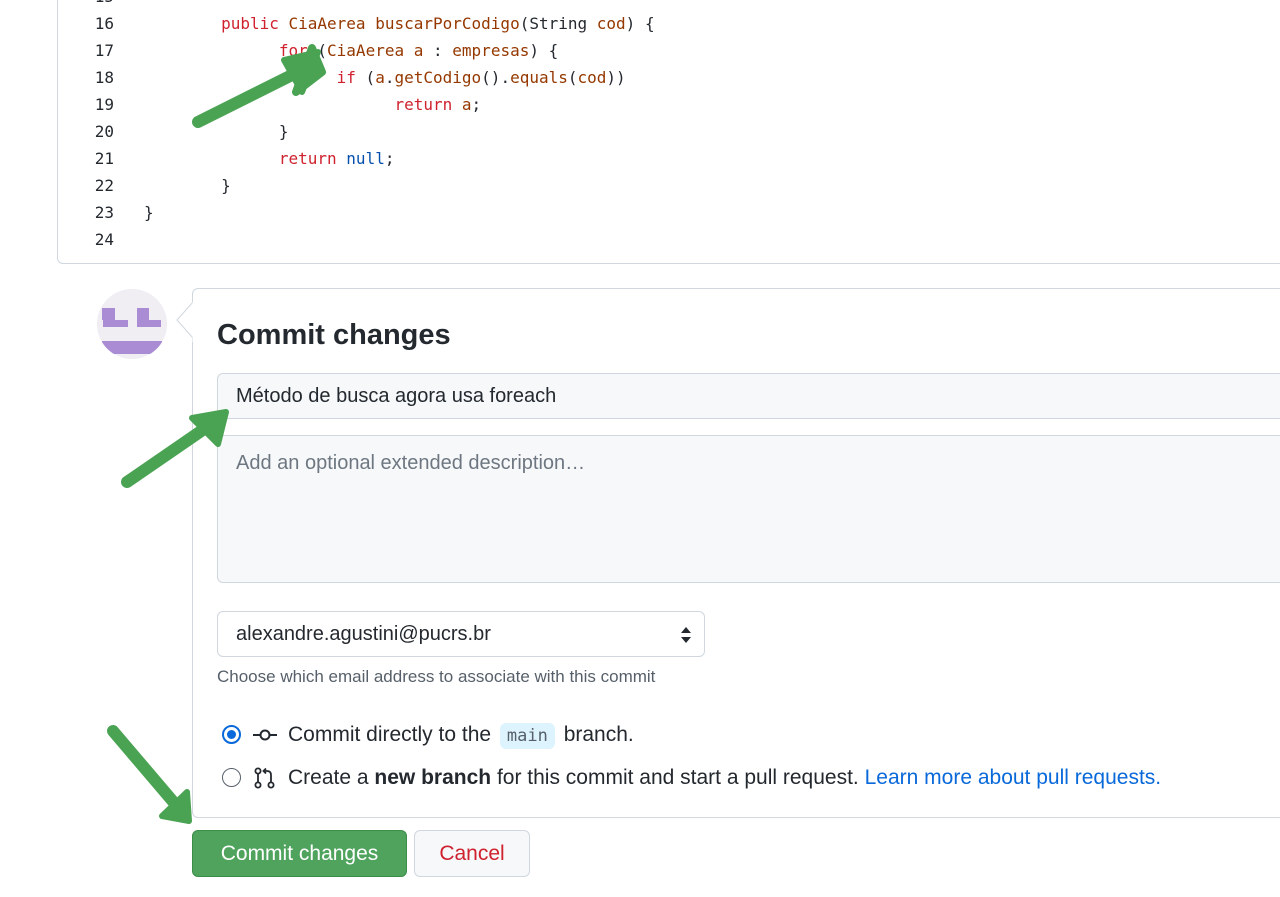  I want to click on pull-requests-help-link: Learn more about pull requests., so click(1013, 777).